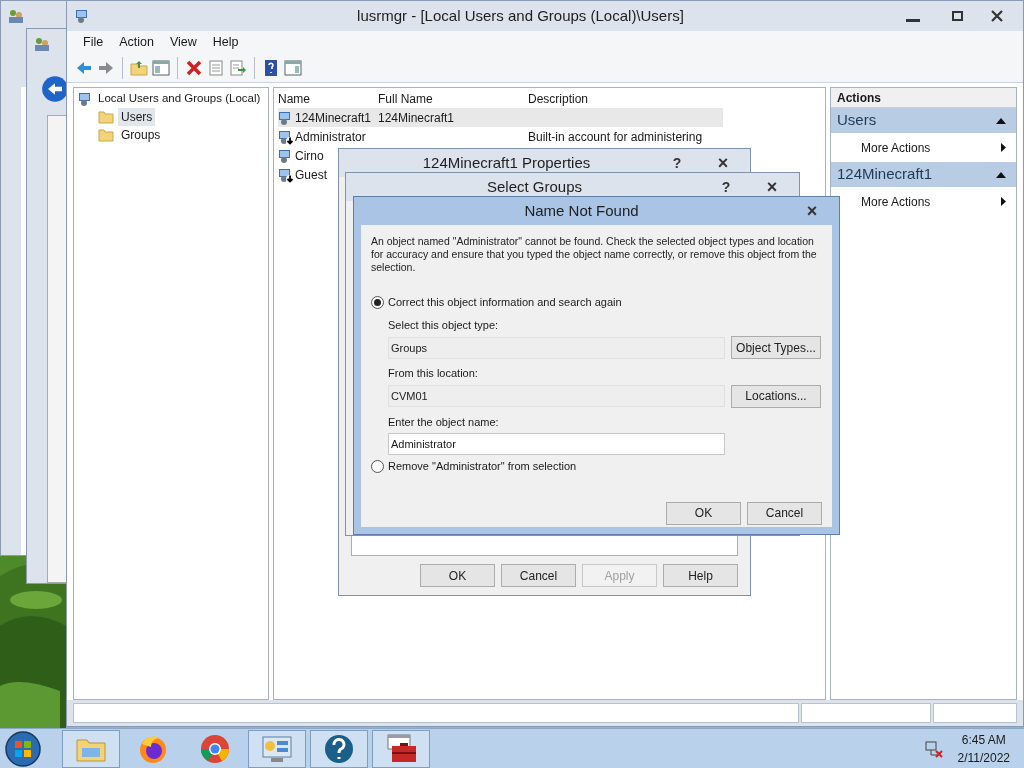  What do you see at coordinates (482, 466) in the screenshot?
I see `option-label: Remove "Administrator" from selection` at bounding box center [482, 466].